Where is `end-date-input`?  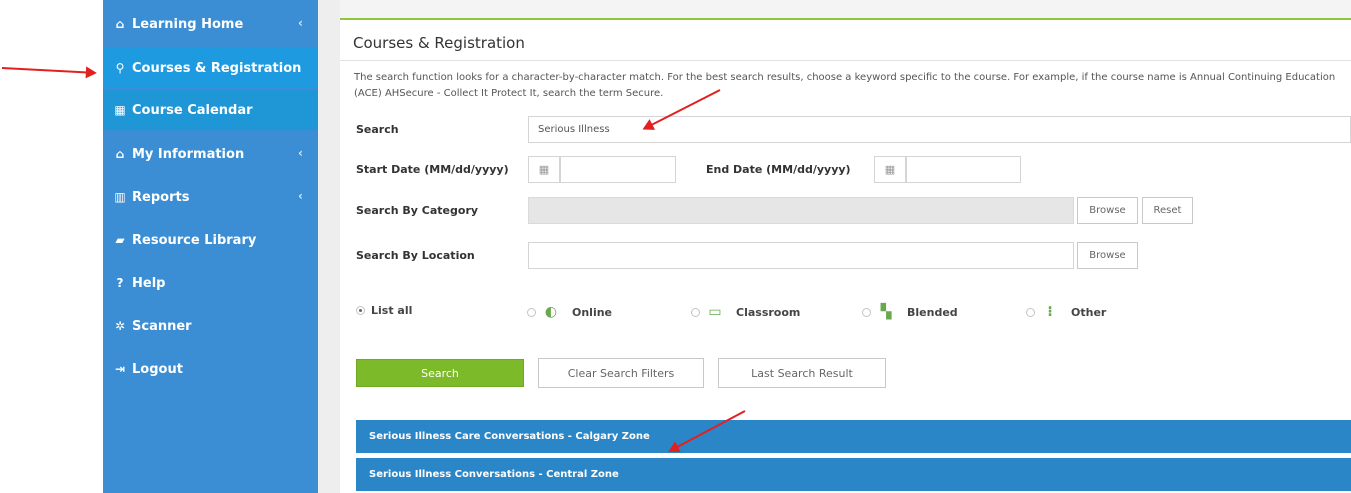 end-date-input is located at coordinates (963, 169).